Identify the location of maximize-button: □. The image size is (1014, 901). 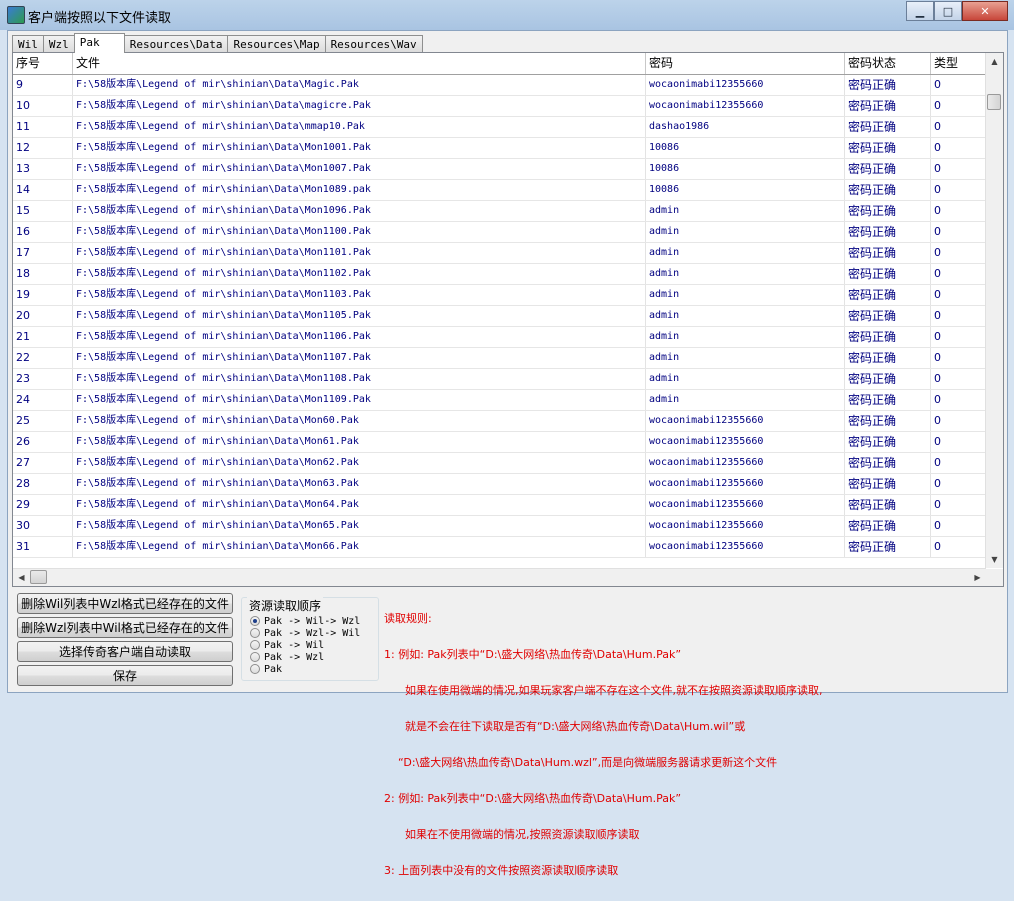
(948, 11).